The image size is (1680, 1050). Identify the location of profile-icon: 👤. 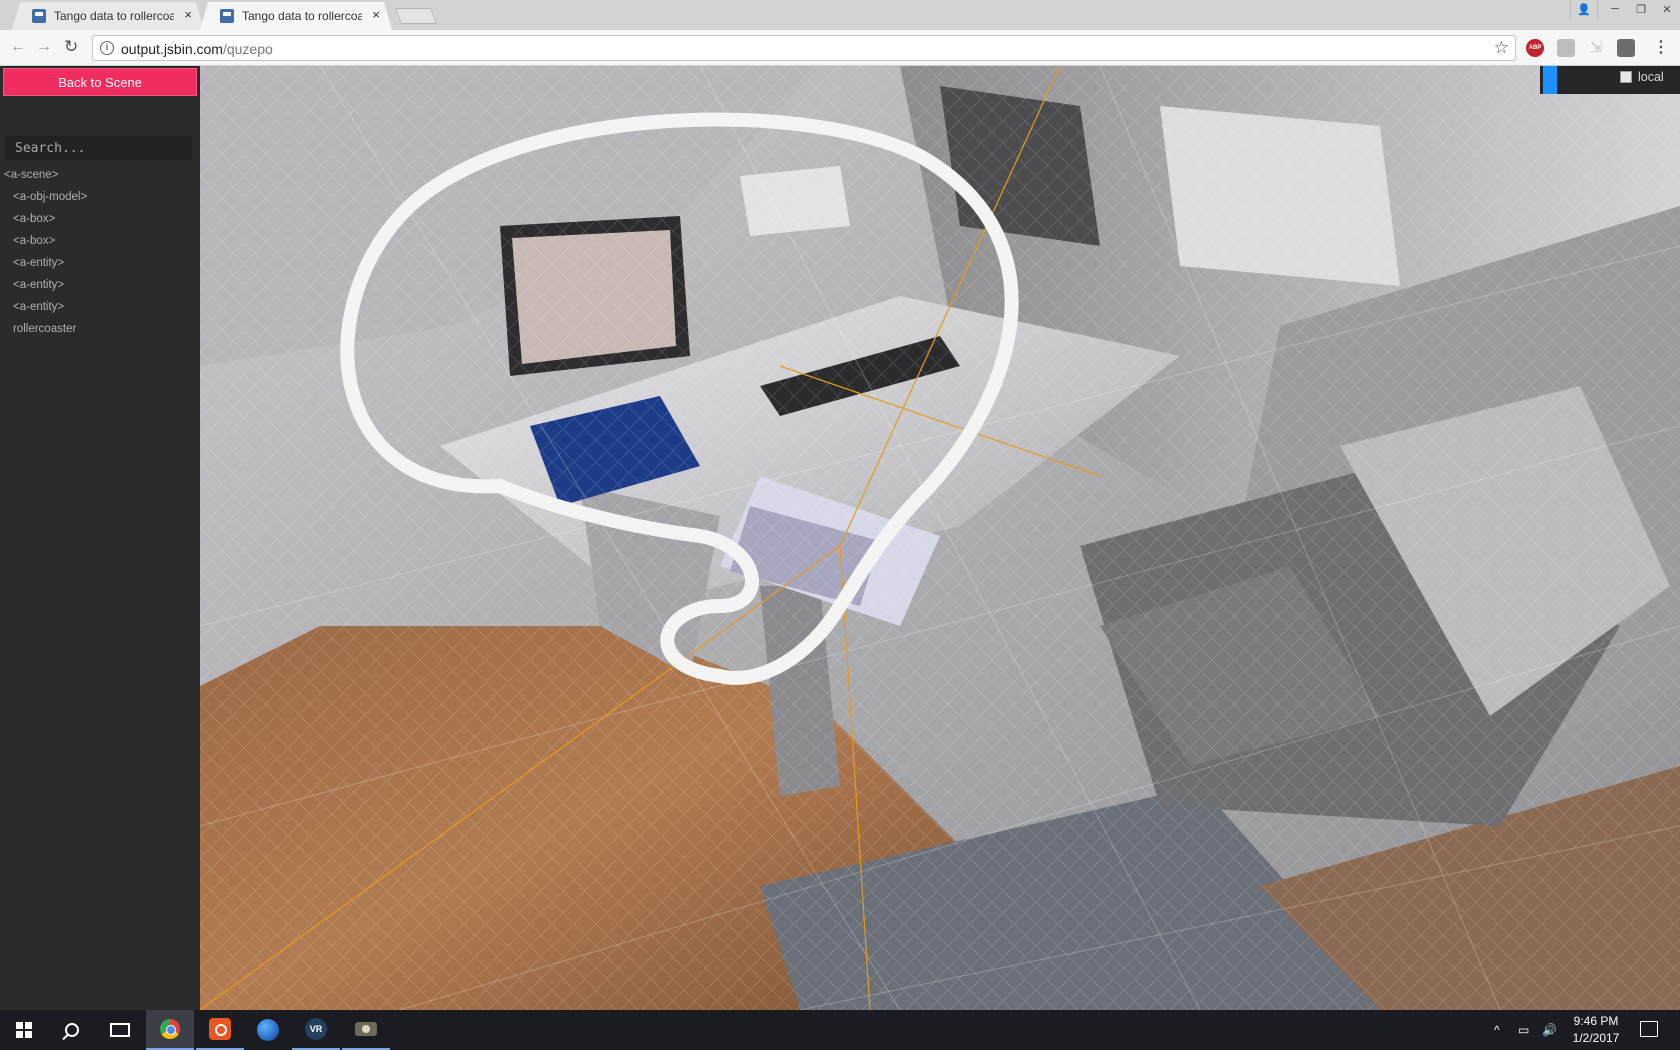
(1584, 9).